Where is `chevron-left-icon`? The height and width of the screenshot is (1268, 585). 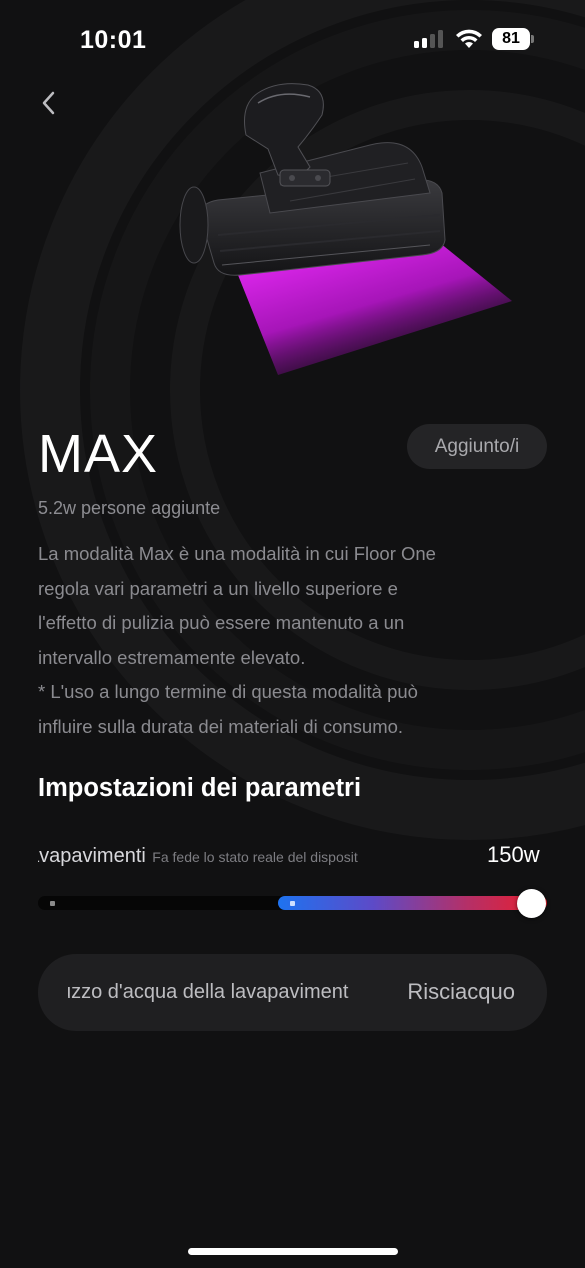
chevron-left-icon is located at coordinates (48, 103).